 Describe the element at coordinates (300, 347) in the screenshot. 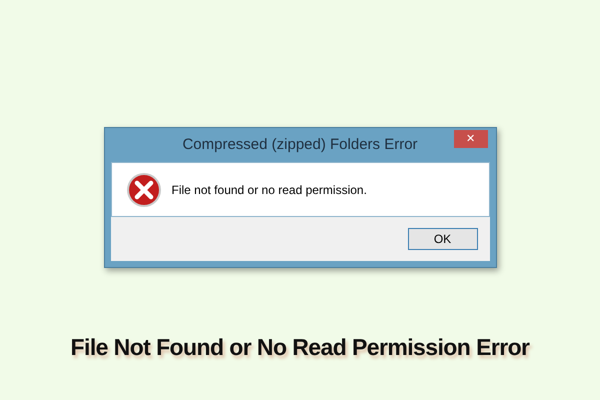

I see `caption: File Not Found or No Read Permission Error` at that location.